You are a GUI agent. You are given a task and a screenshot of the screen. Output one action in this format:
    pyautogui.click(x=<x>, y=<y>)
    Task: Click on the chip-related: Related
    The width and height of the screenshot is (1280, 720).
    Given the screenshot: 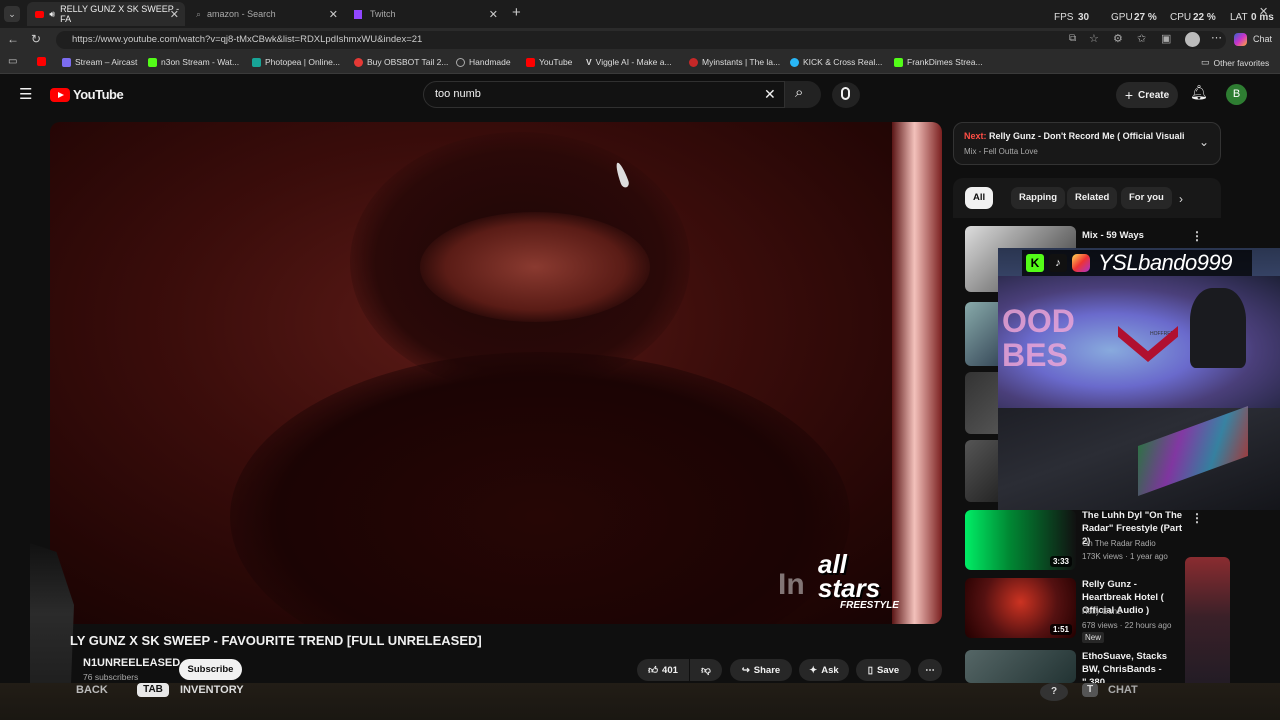 What is the action you would take?
    pyautogui.click(x=1092, y=198)
    